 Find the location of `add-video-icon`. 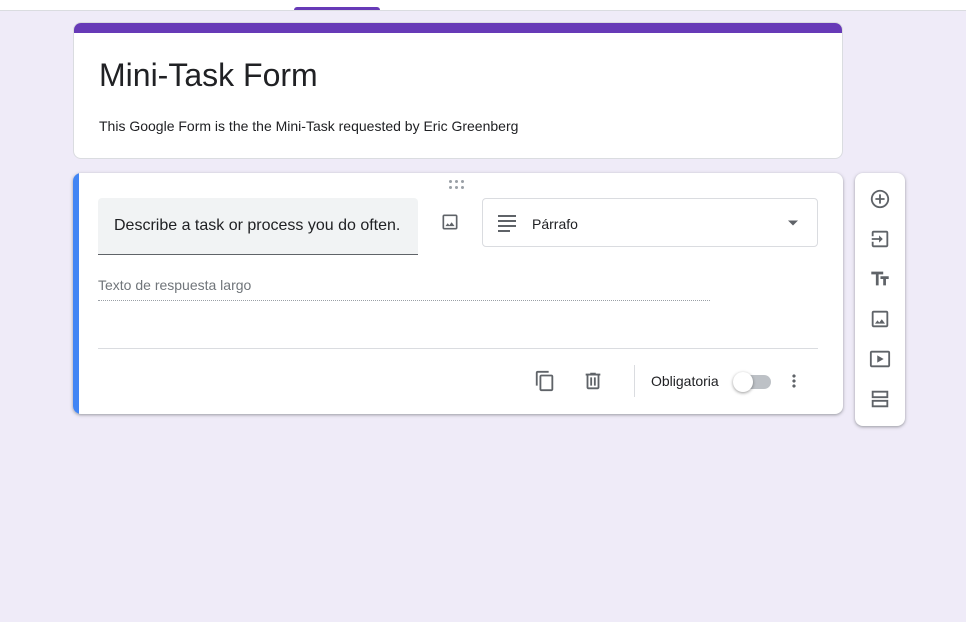

add-video-icon is located at coordinates (880, 359).